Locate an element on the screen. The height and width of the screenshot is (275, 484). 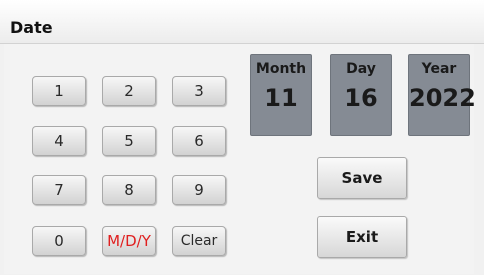
clear-button: Clear is located at coordinates (199, 241).